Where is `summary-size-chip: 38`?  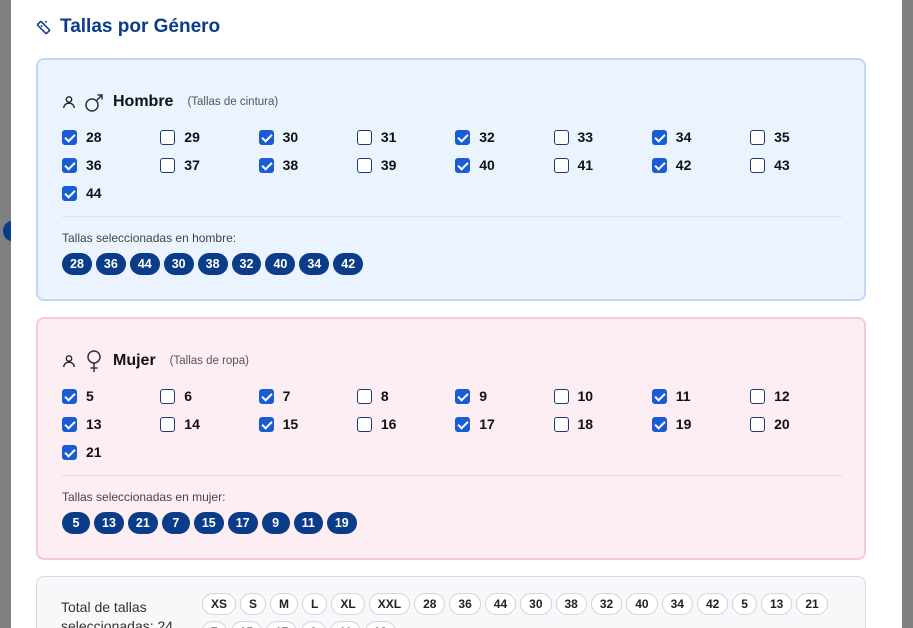
summary-size-chip: 38 is located at coordinates (571, 604).